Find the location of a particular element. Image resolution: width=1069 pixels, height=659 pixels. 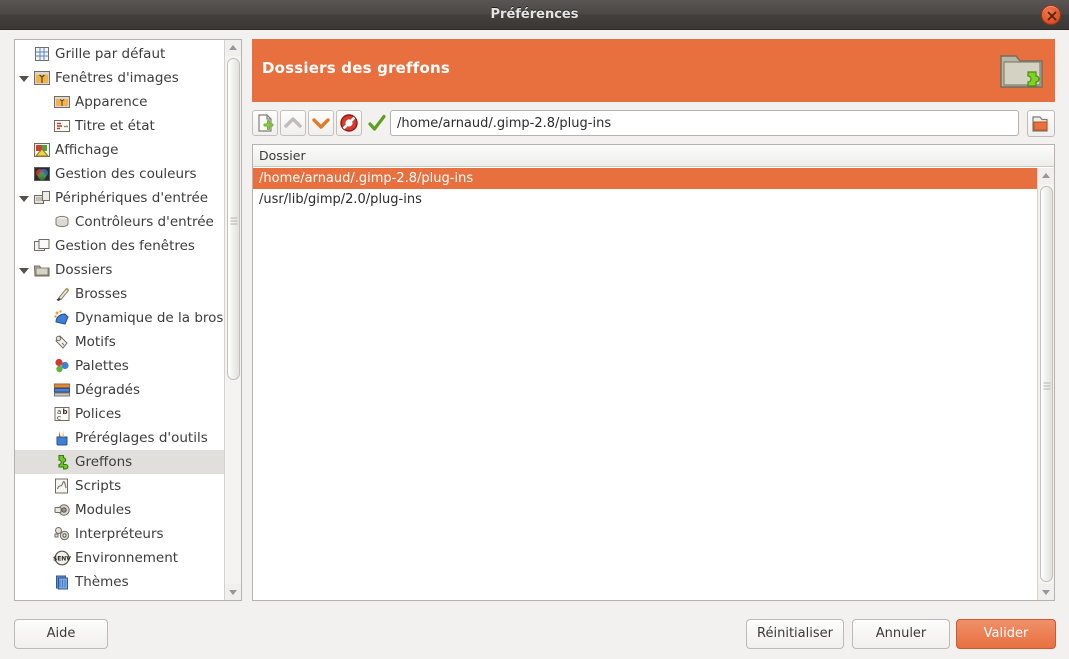

sidebar-item-dossiers: Dossiers is located at coordinates (120, 270).